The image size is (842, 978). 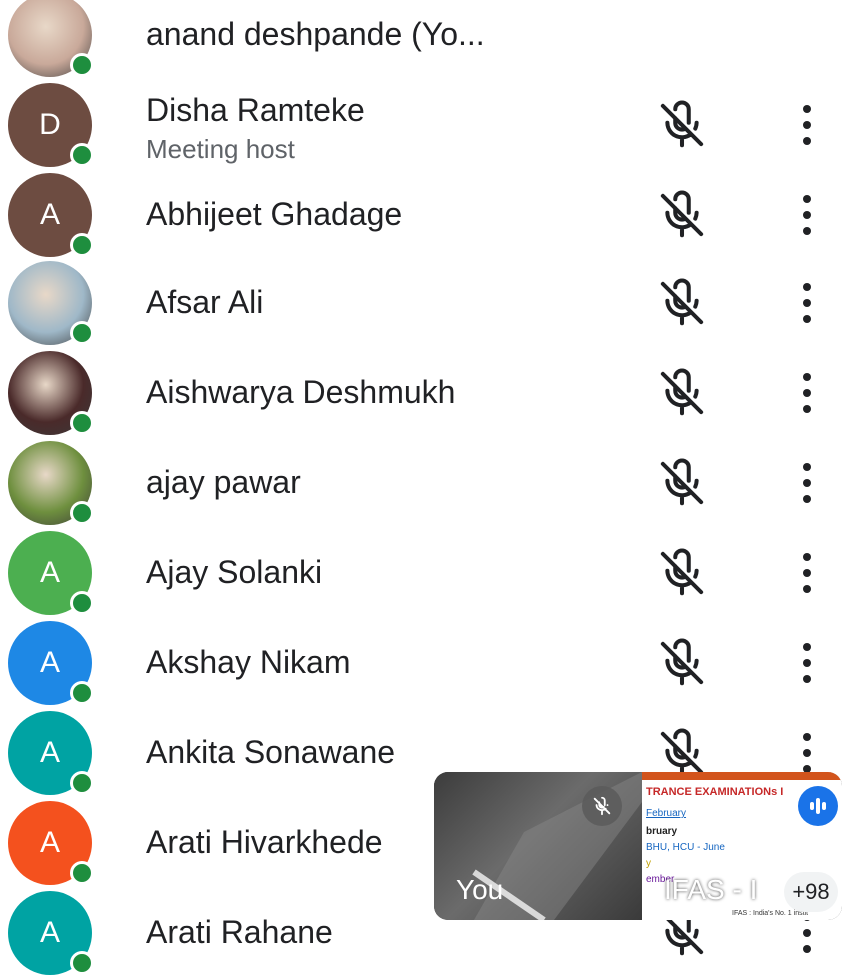 What do you see at coordinates (223, 482) in the screenshot?
I see `participant-name: ajay pawar` at bounding box center [223, 482].